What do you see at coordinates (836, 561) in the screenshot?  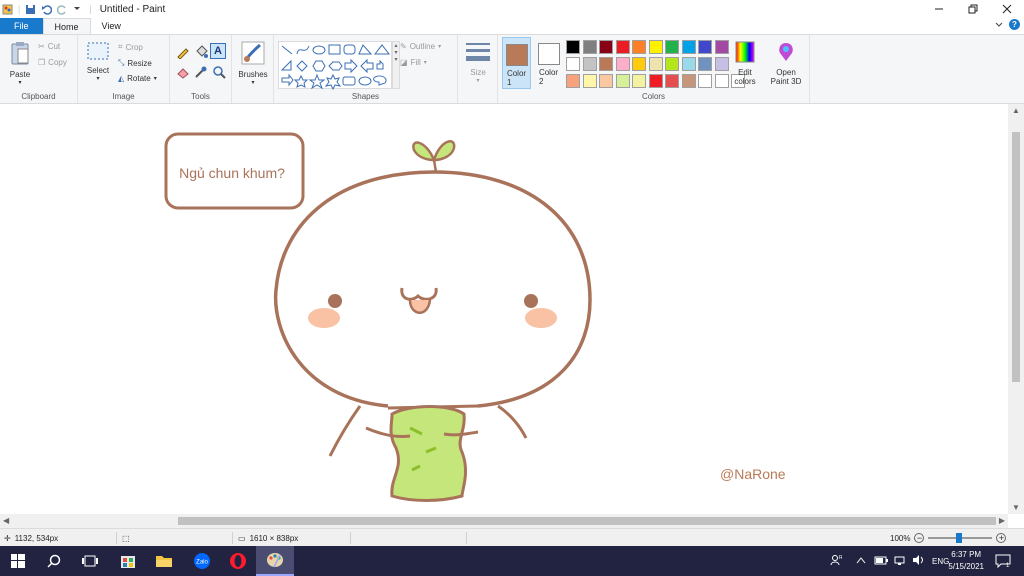 I see `people-icon: R` at bounding box center [836, 561].